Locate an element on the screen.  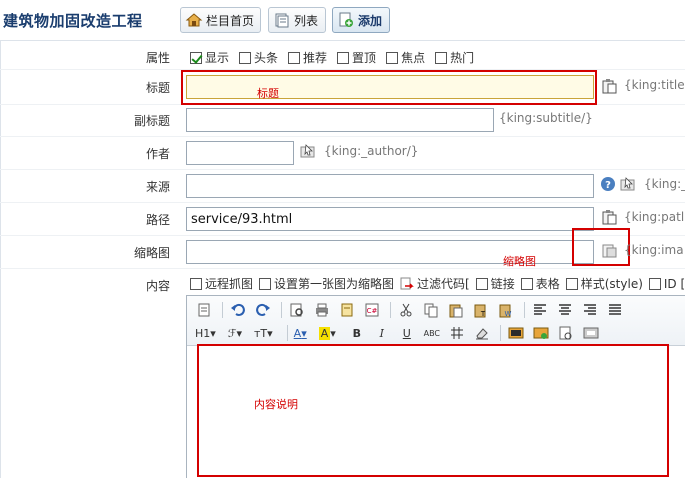
align-justify-icon is located at coordinates (615, 310).